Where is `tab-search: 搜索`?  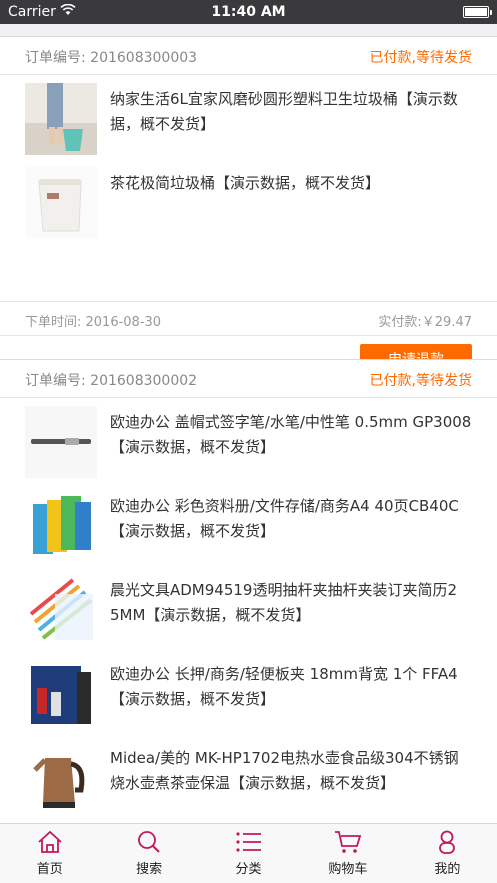 tab-search: 搜索 is located at coordinates (148, 853).